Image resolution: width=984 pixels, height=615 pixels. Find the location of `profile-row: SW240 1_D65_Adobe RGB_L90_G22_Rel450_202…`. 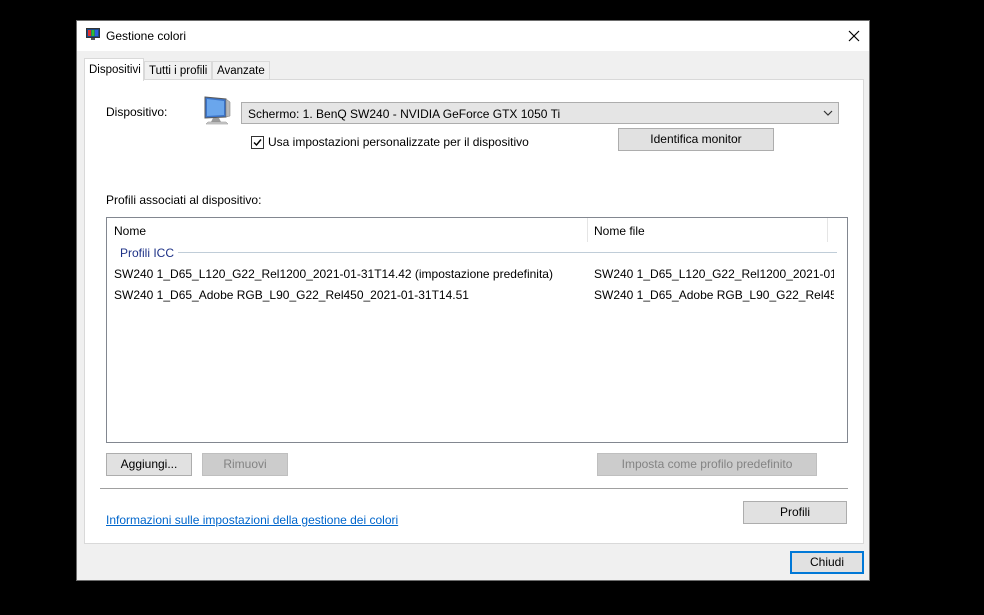

profile-row: SW240 1_D65_Adobe RGB_L90_G22_Rel450_202… is located at coordinates (477, 296).